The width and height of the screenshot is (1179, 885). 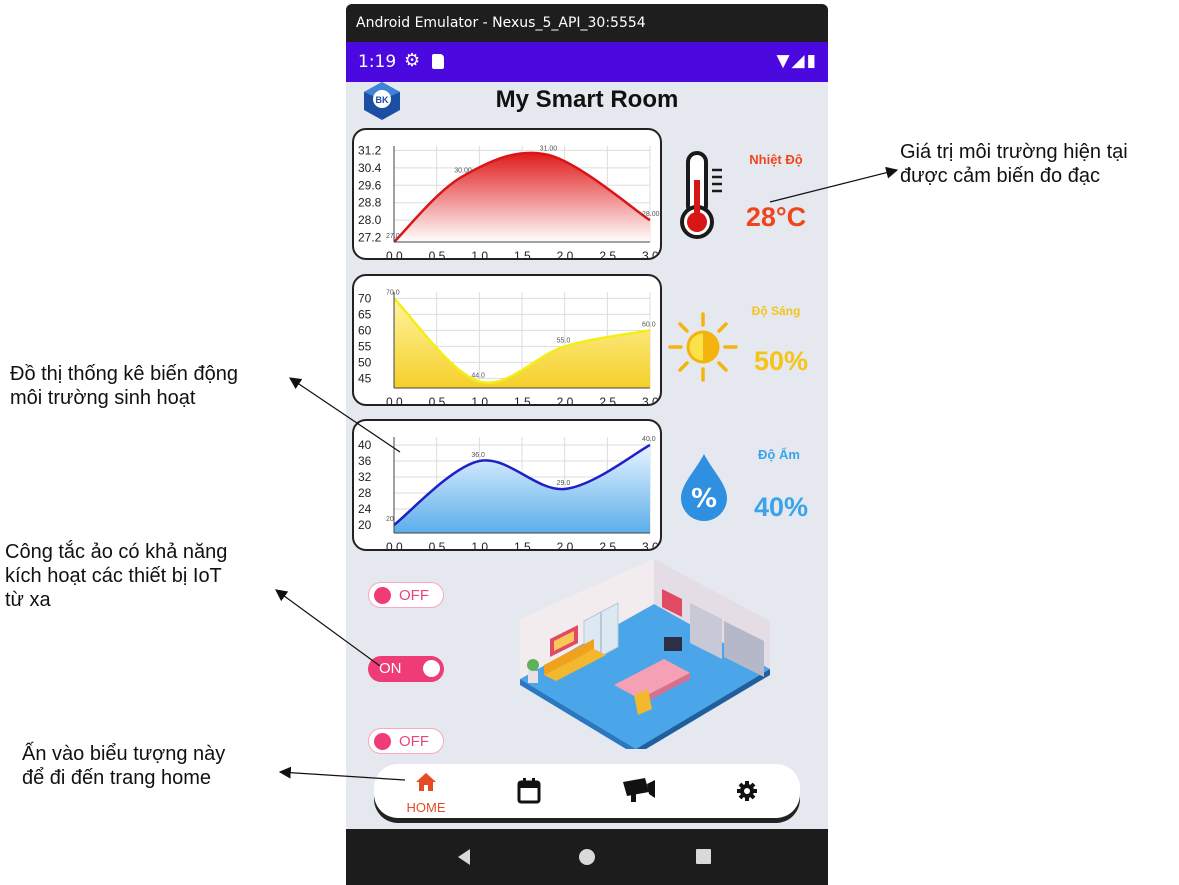 What do you see at coordinates (328, 628) in the screenshot?
I see `arrow-to-switch-annotation` at bounding box center [328, 628].